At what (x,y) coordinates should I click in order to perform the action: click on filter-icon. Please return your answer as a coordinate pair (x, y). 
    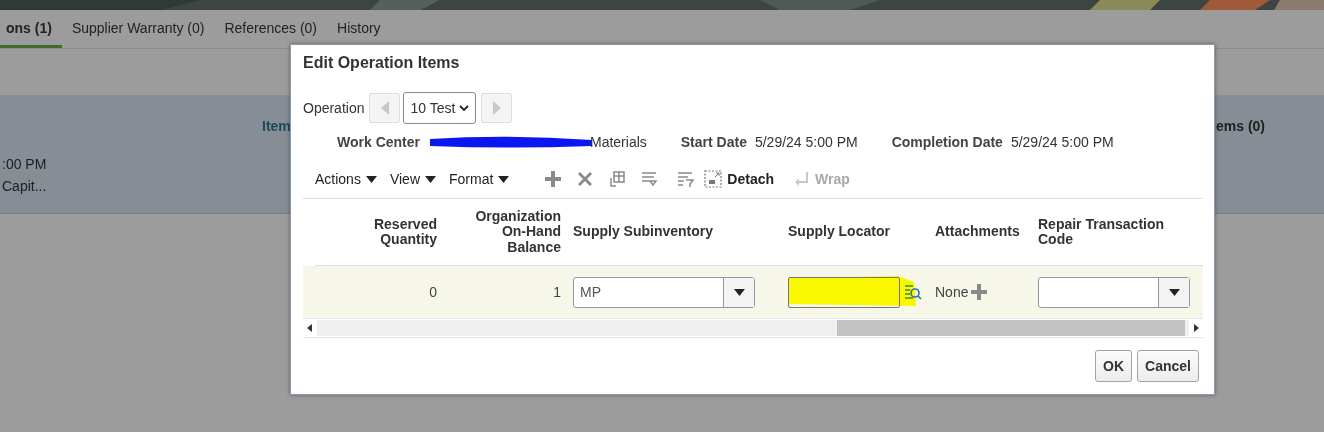
    Looking at the image, I should click on (685, 179).